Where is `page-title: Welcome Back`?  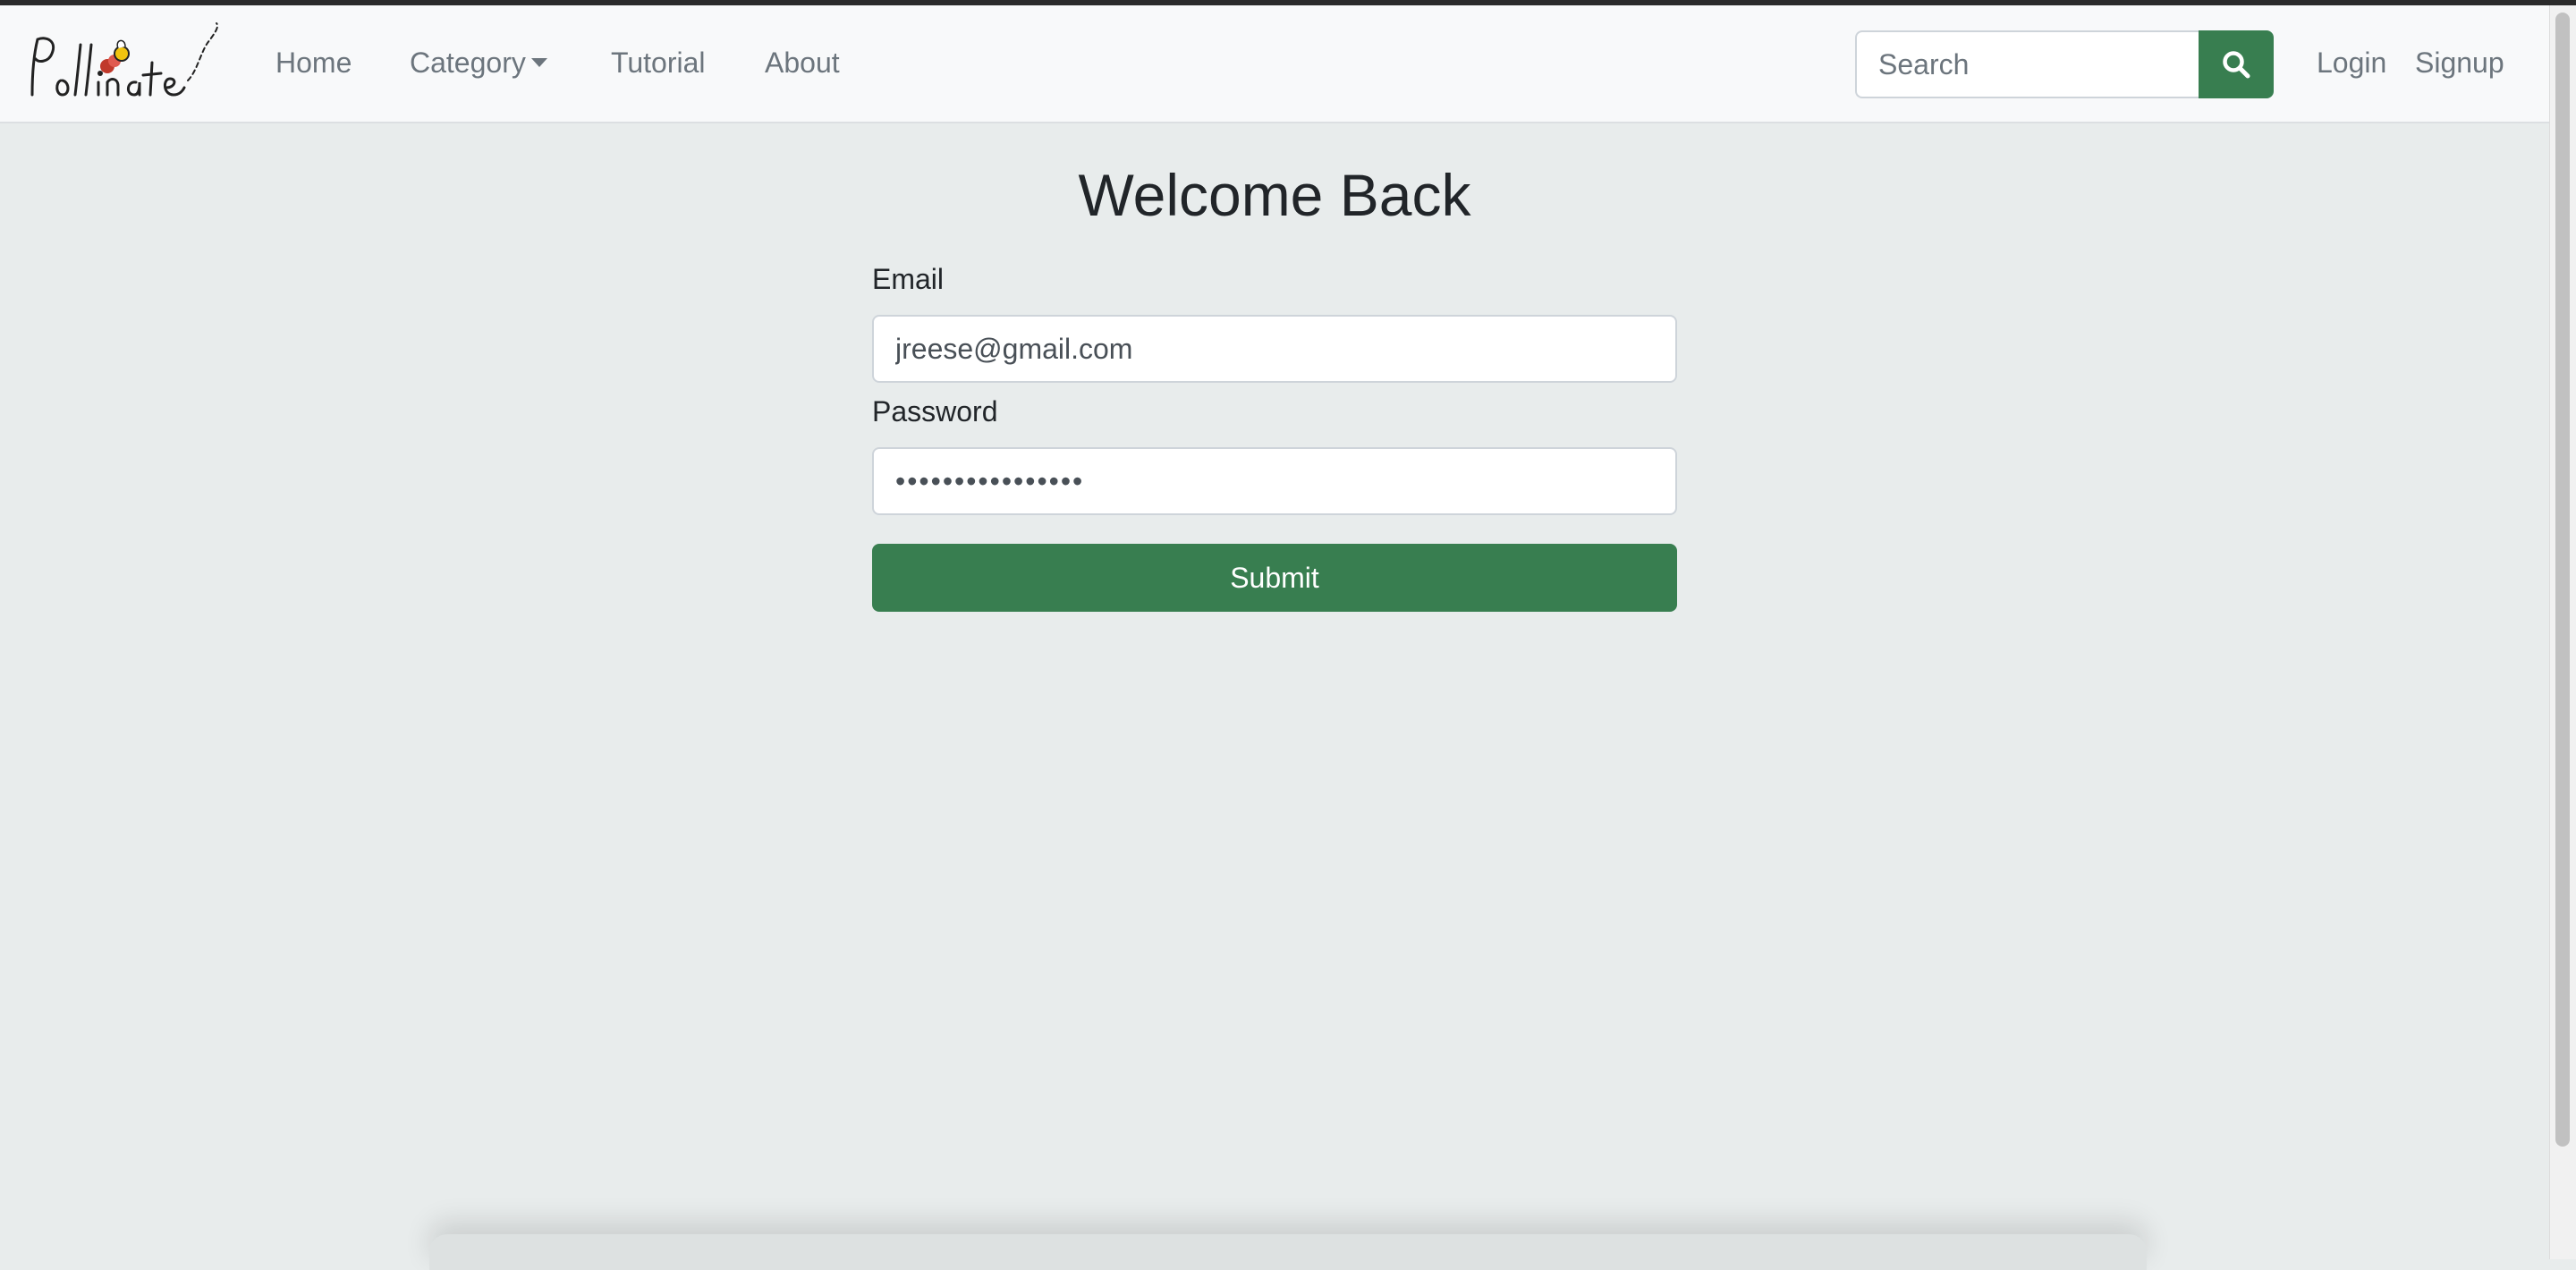
page-title: Welcome Back is located at coordinates (1274, 195).